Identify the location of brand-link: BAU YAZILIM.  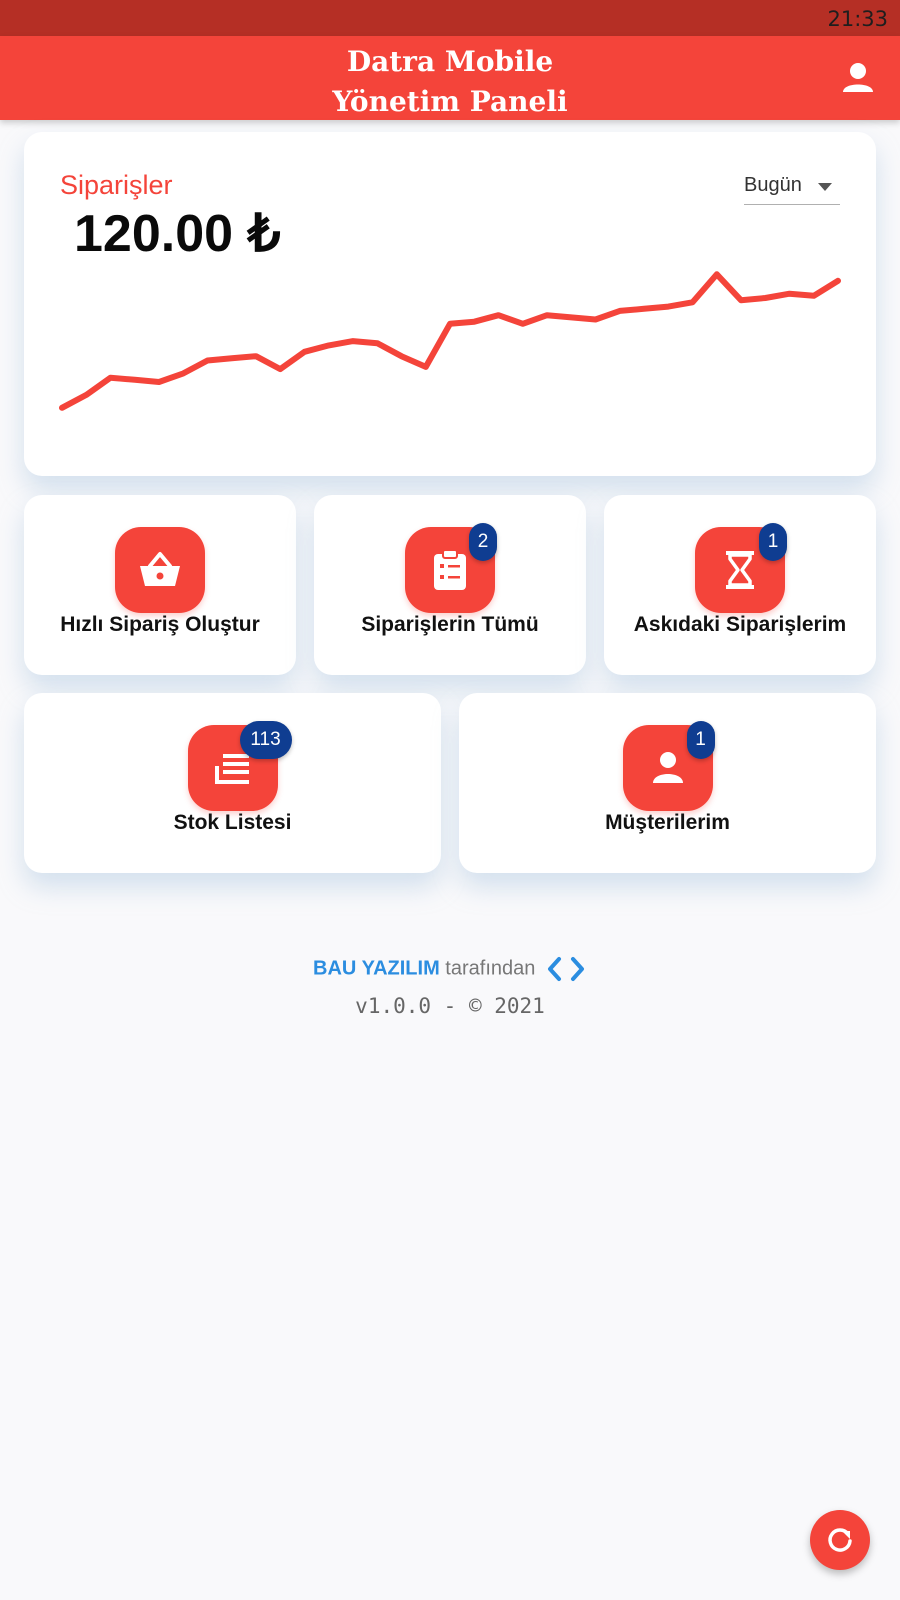
(376, 968).